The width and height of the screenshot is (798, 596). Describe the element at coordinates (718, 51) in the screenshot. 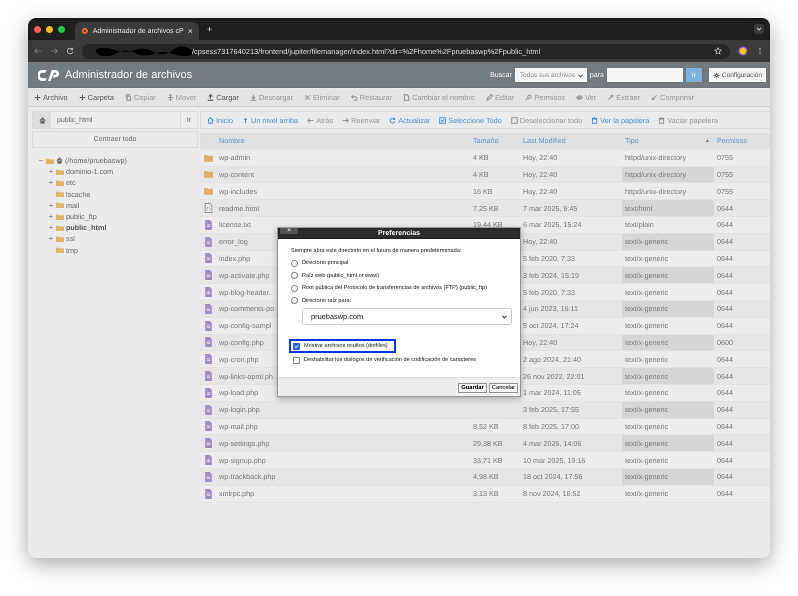

I see `star-icon` at that location.